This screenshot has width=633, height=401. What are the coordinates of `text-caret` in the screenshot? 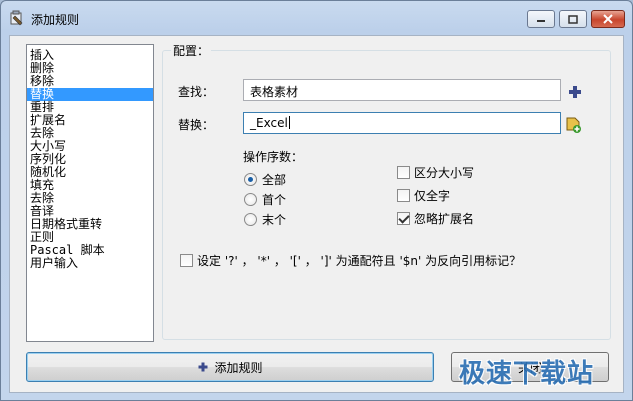 It's located at (289, 122).